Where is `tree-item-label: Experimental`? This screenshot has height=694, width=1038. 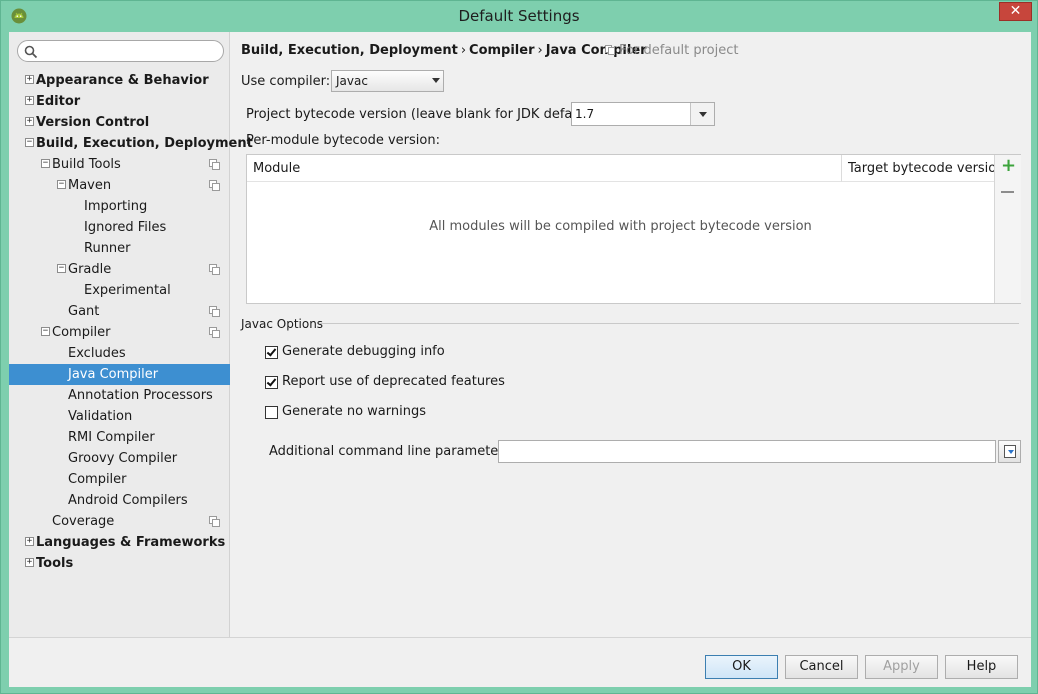 tree-item-label: Experimental is located at coordinates (127, 290).